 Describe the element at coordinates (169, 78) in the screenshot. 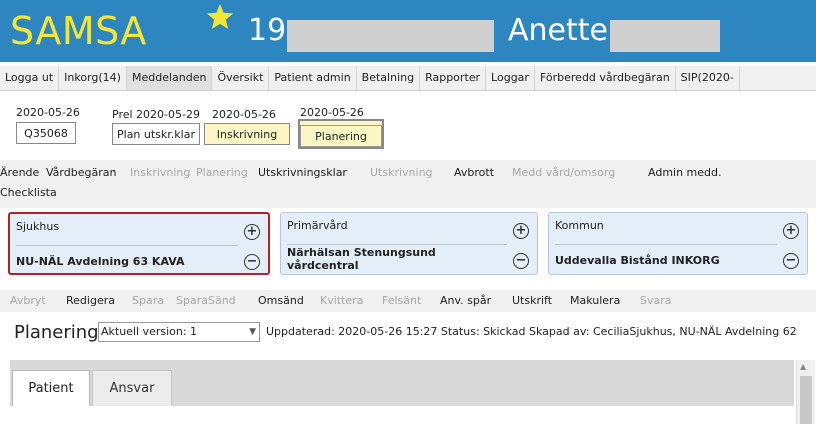

I see `menu-meddelanden: Meddelanden` at that location.